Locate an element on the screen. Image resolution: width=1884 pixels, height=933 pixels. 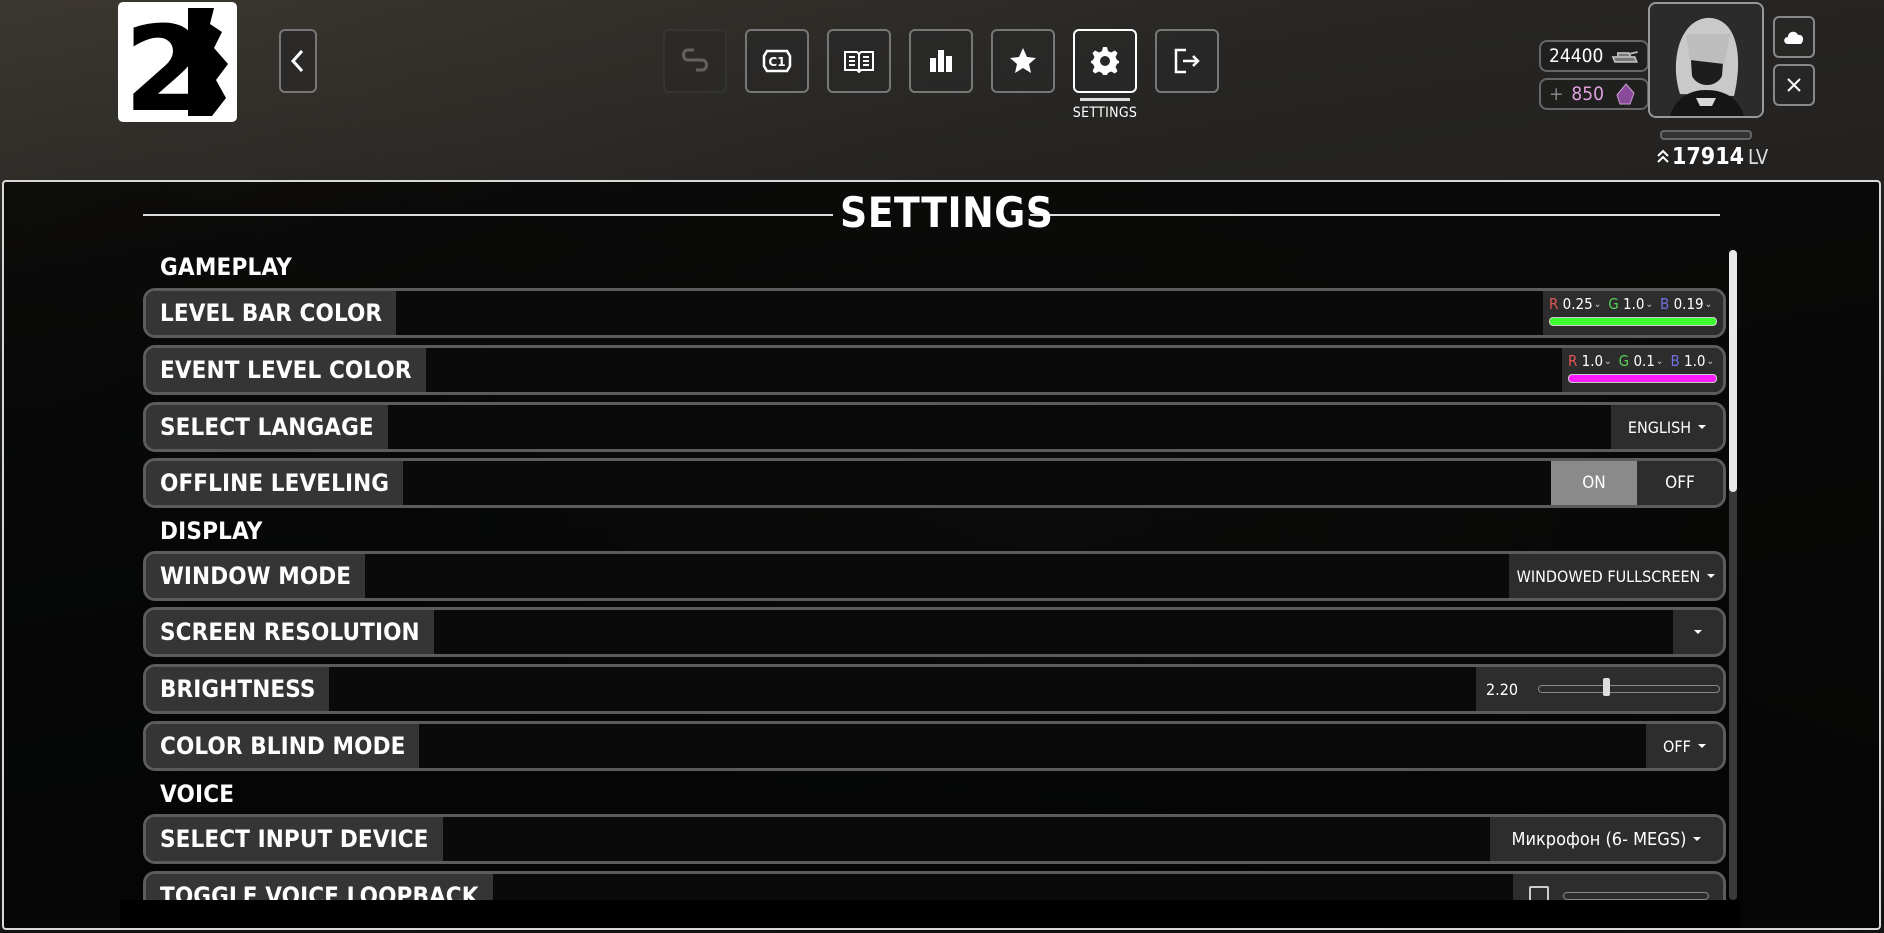
slider-thumb is located at coordinates (1606, 687).